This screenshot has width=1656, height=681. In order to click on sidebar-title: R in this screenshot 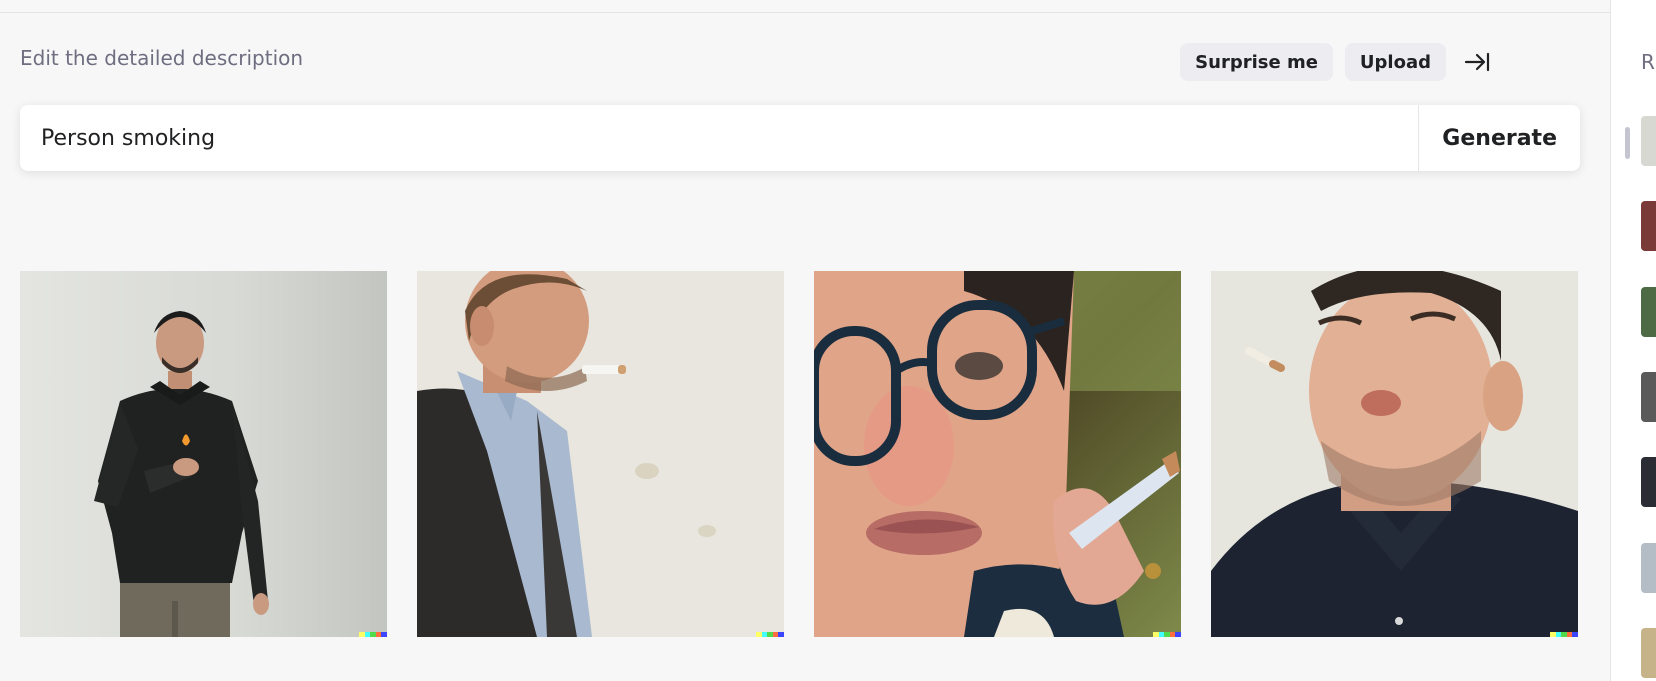, I will do `click(1648, 62)`.